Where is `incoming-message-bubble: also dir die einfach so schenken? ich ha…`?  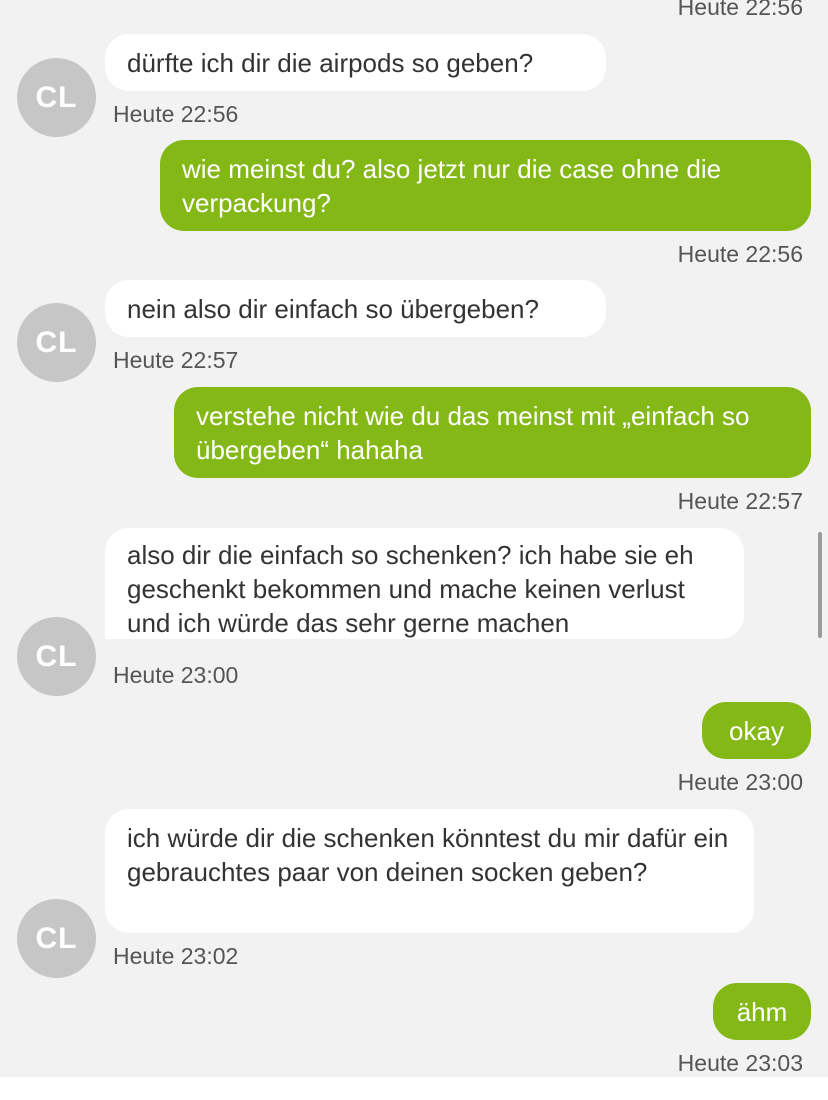
incoming-message-bubble: also dir die einfach so schenken? ich ha… is located at coordinates (424, 583).